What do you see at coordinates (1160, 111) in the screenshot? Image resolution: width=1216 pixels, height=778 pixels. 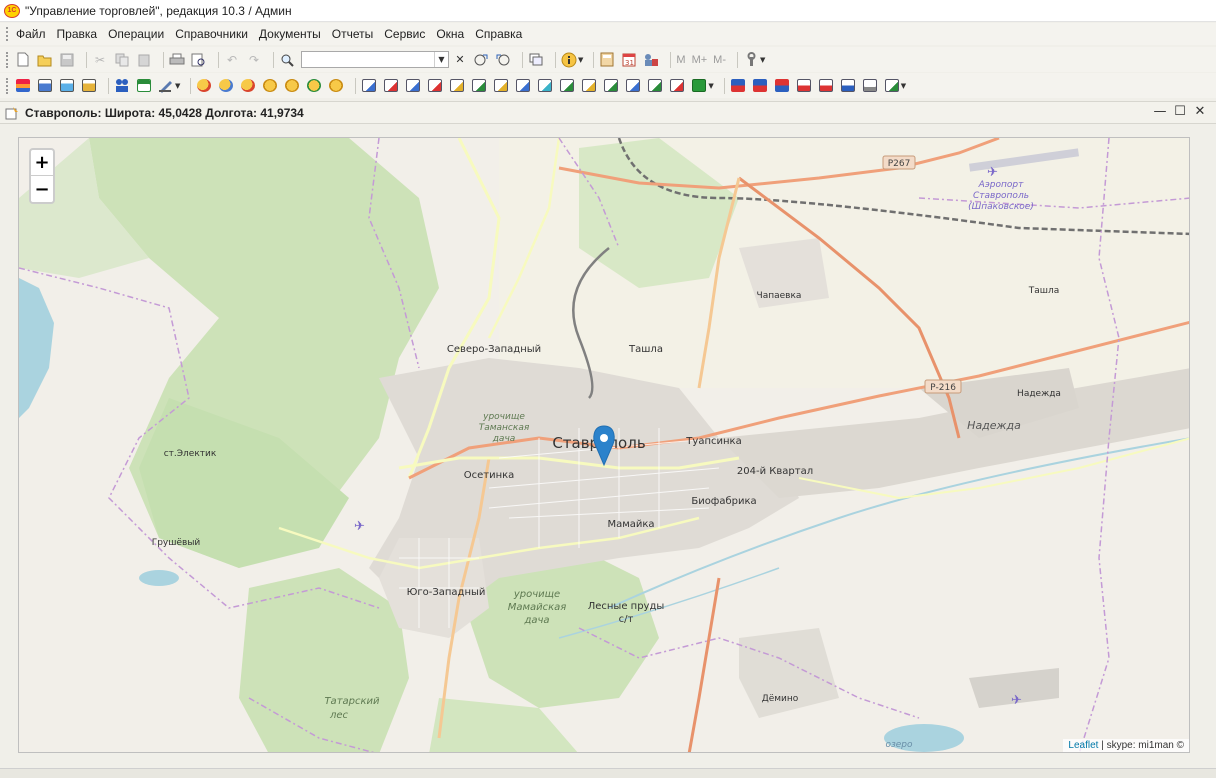 I see `minimize-button: —` at bounding box center [1160, 111].